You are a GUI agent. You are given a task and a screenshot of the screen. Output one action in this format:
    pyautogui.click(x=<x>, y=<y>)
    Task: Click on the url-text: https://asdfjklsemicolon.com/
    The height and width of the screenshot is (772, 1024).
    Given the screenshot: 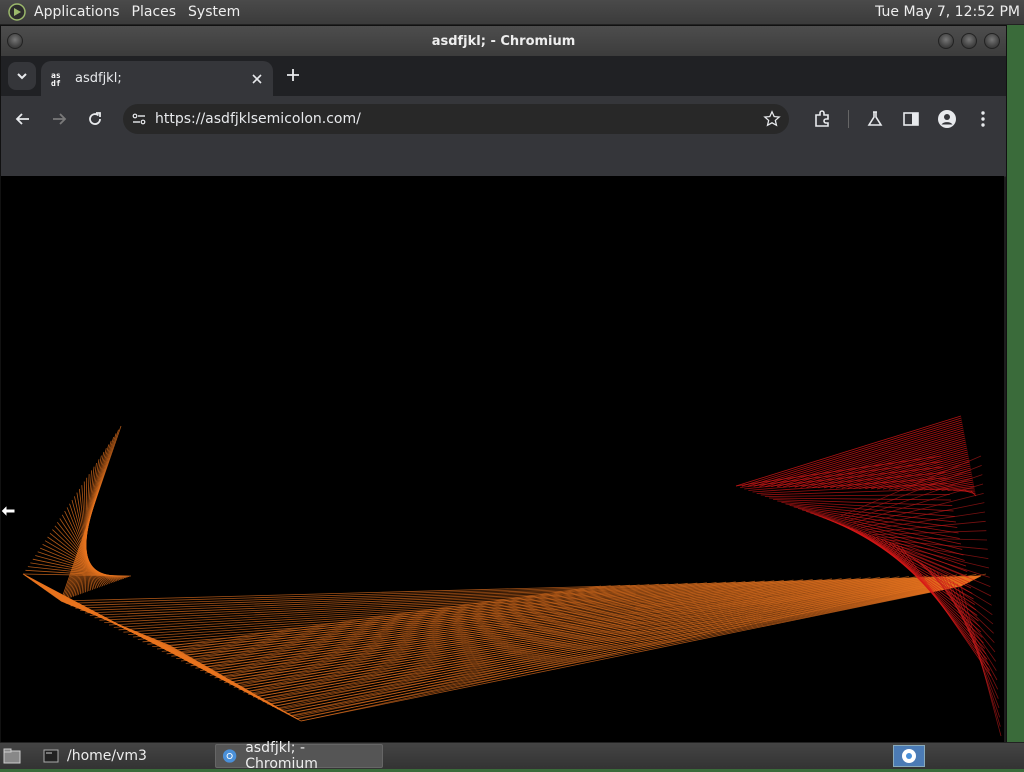 What is the action you would take?
    pyautogui.click(x=258, y=119)
    